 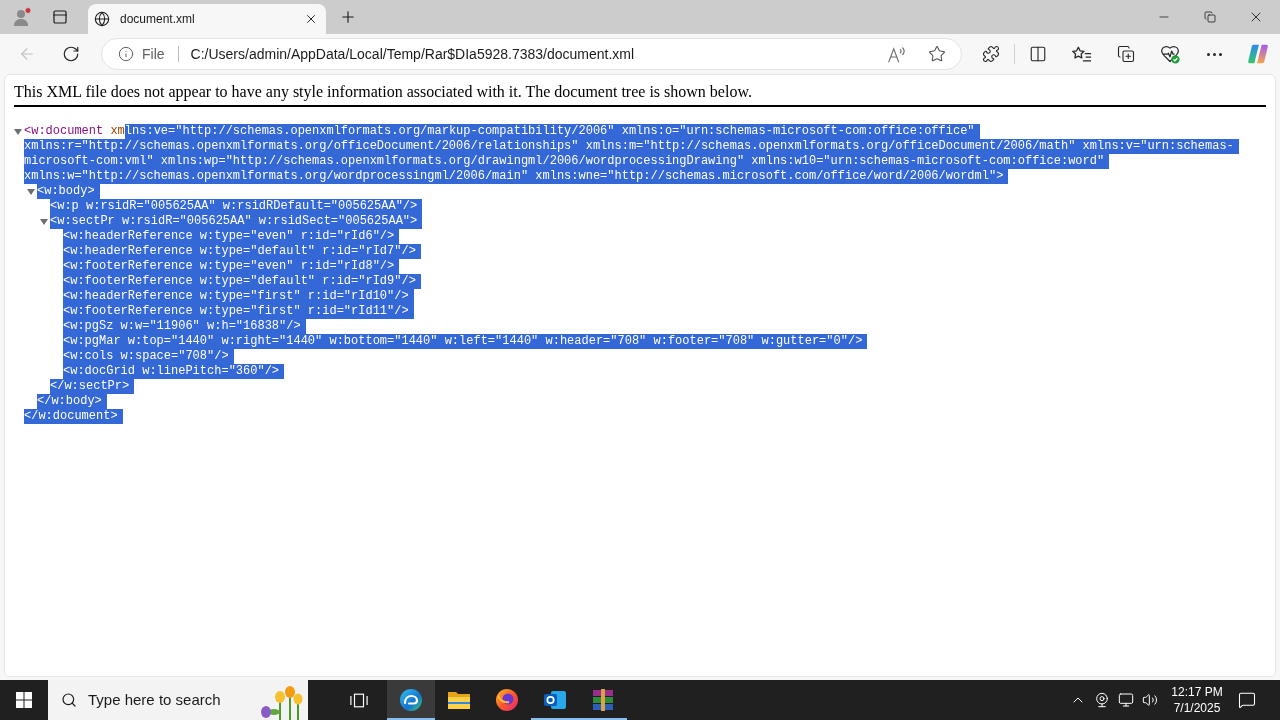 I want to click on selected-xml-text: <w:cols w:space="708"/>, so click(x=148, y=356).